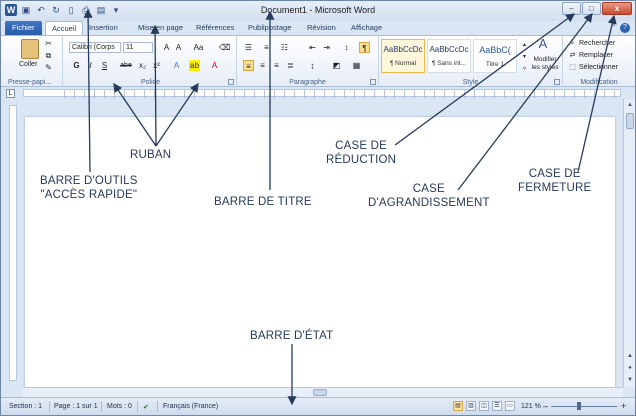 The image size is (636, 416). Describe the element at coordinates (104, 65) in the screenshot. I see `underline-button: S` at that location.